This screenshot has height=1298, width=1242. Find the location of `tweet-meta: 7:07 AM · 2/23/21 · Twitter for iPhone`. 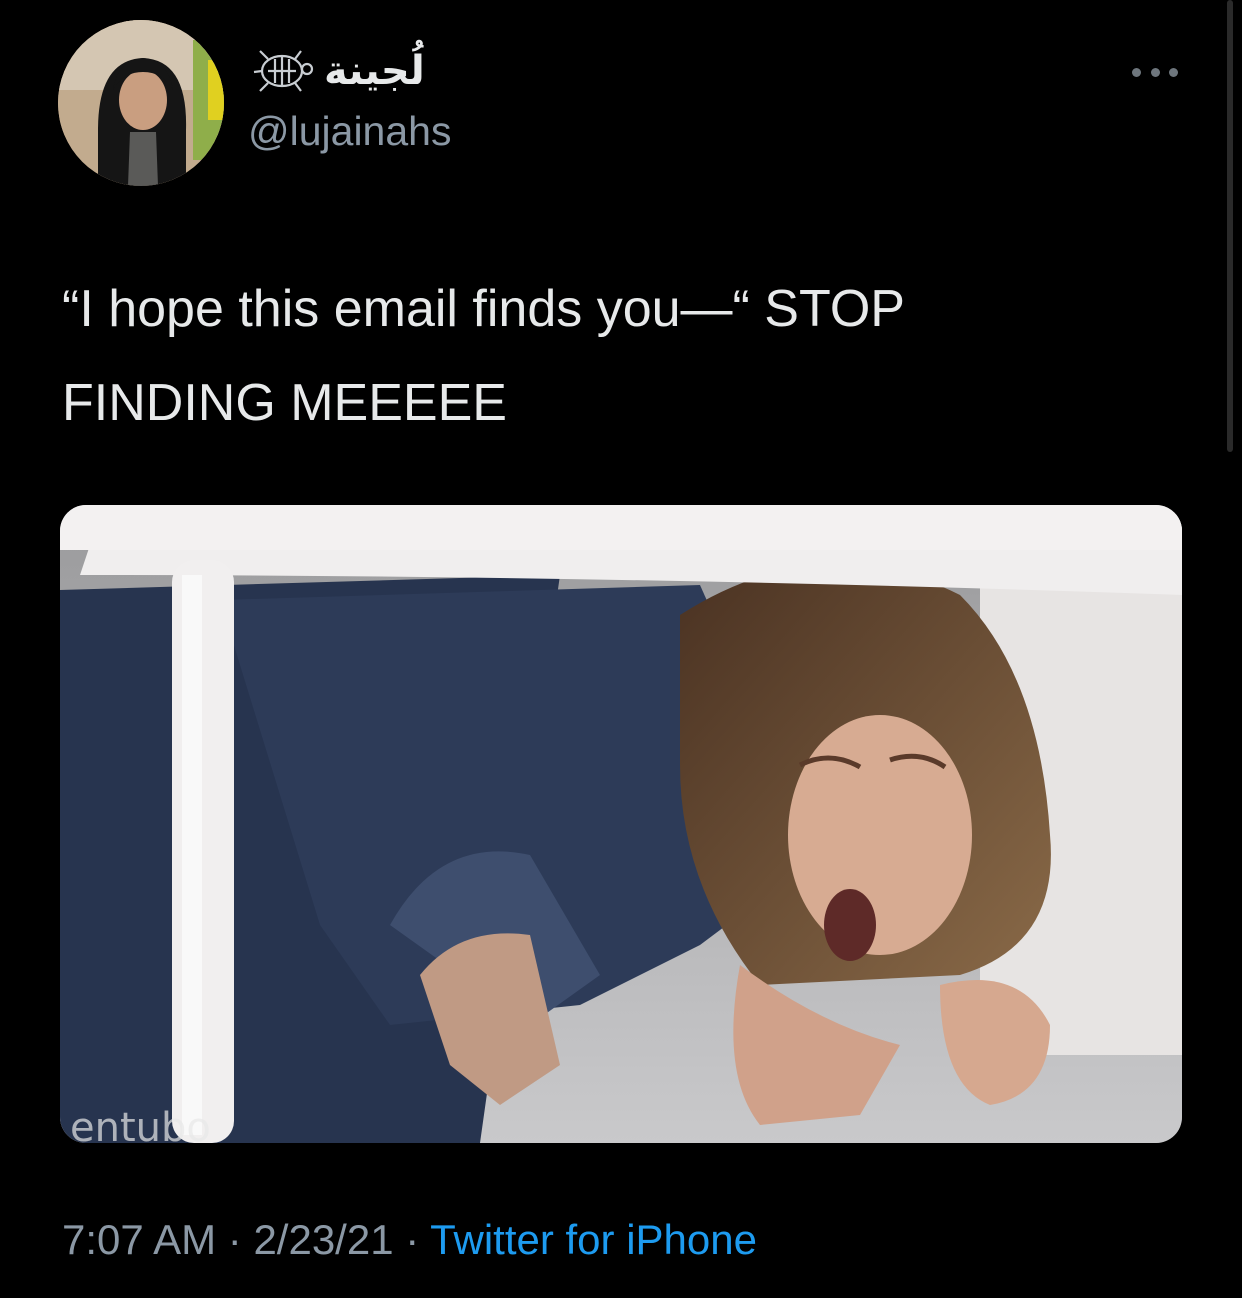

tweet-meta: 7:07 AM · 2/23/21 · Twitter for iPhone is located at coordinates (409, 1240).